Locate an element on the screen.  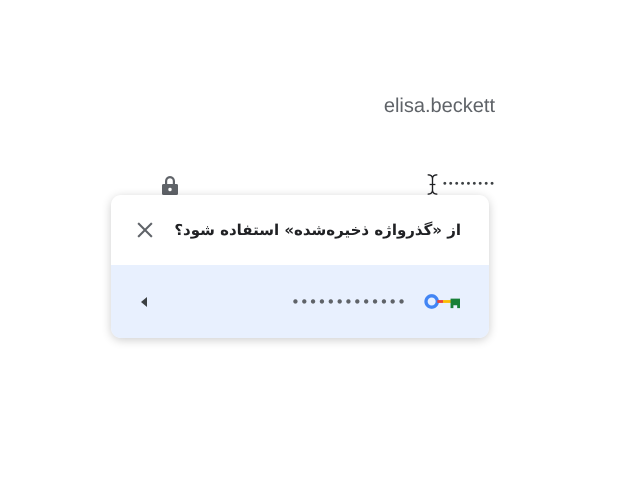
close-icon is located at coordinates (145, 230).